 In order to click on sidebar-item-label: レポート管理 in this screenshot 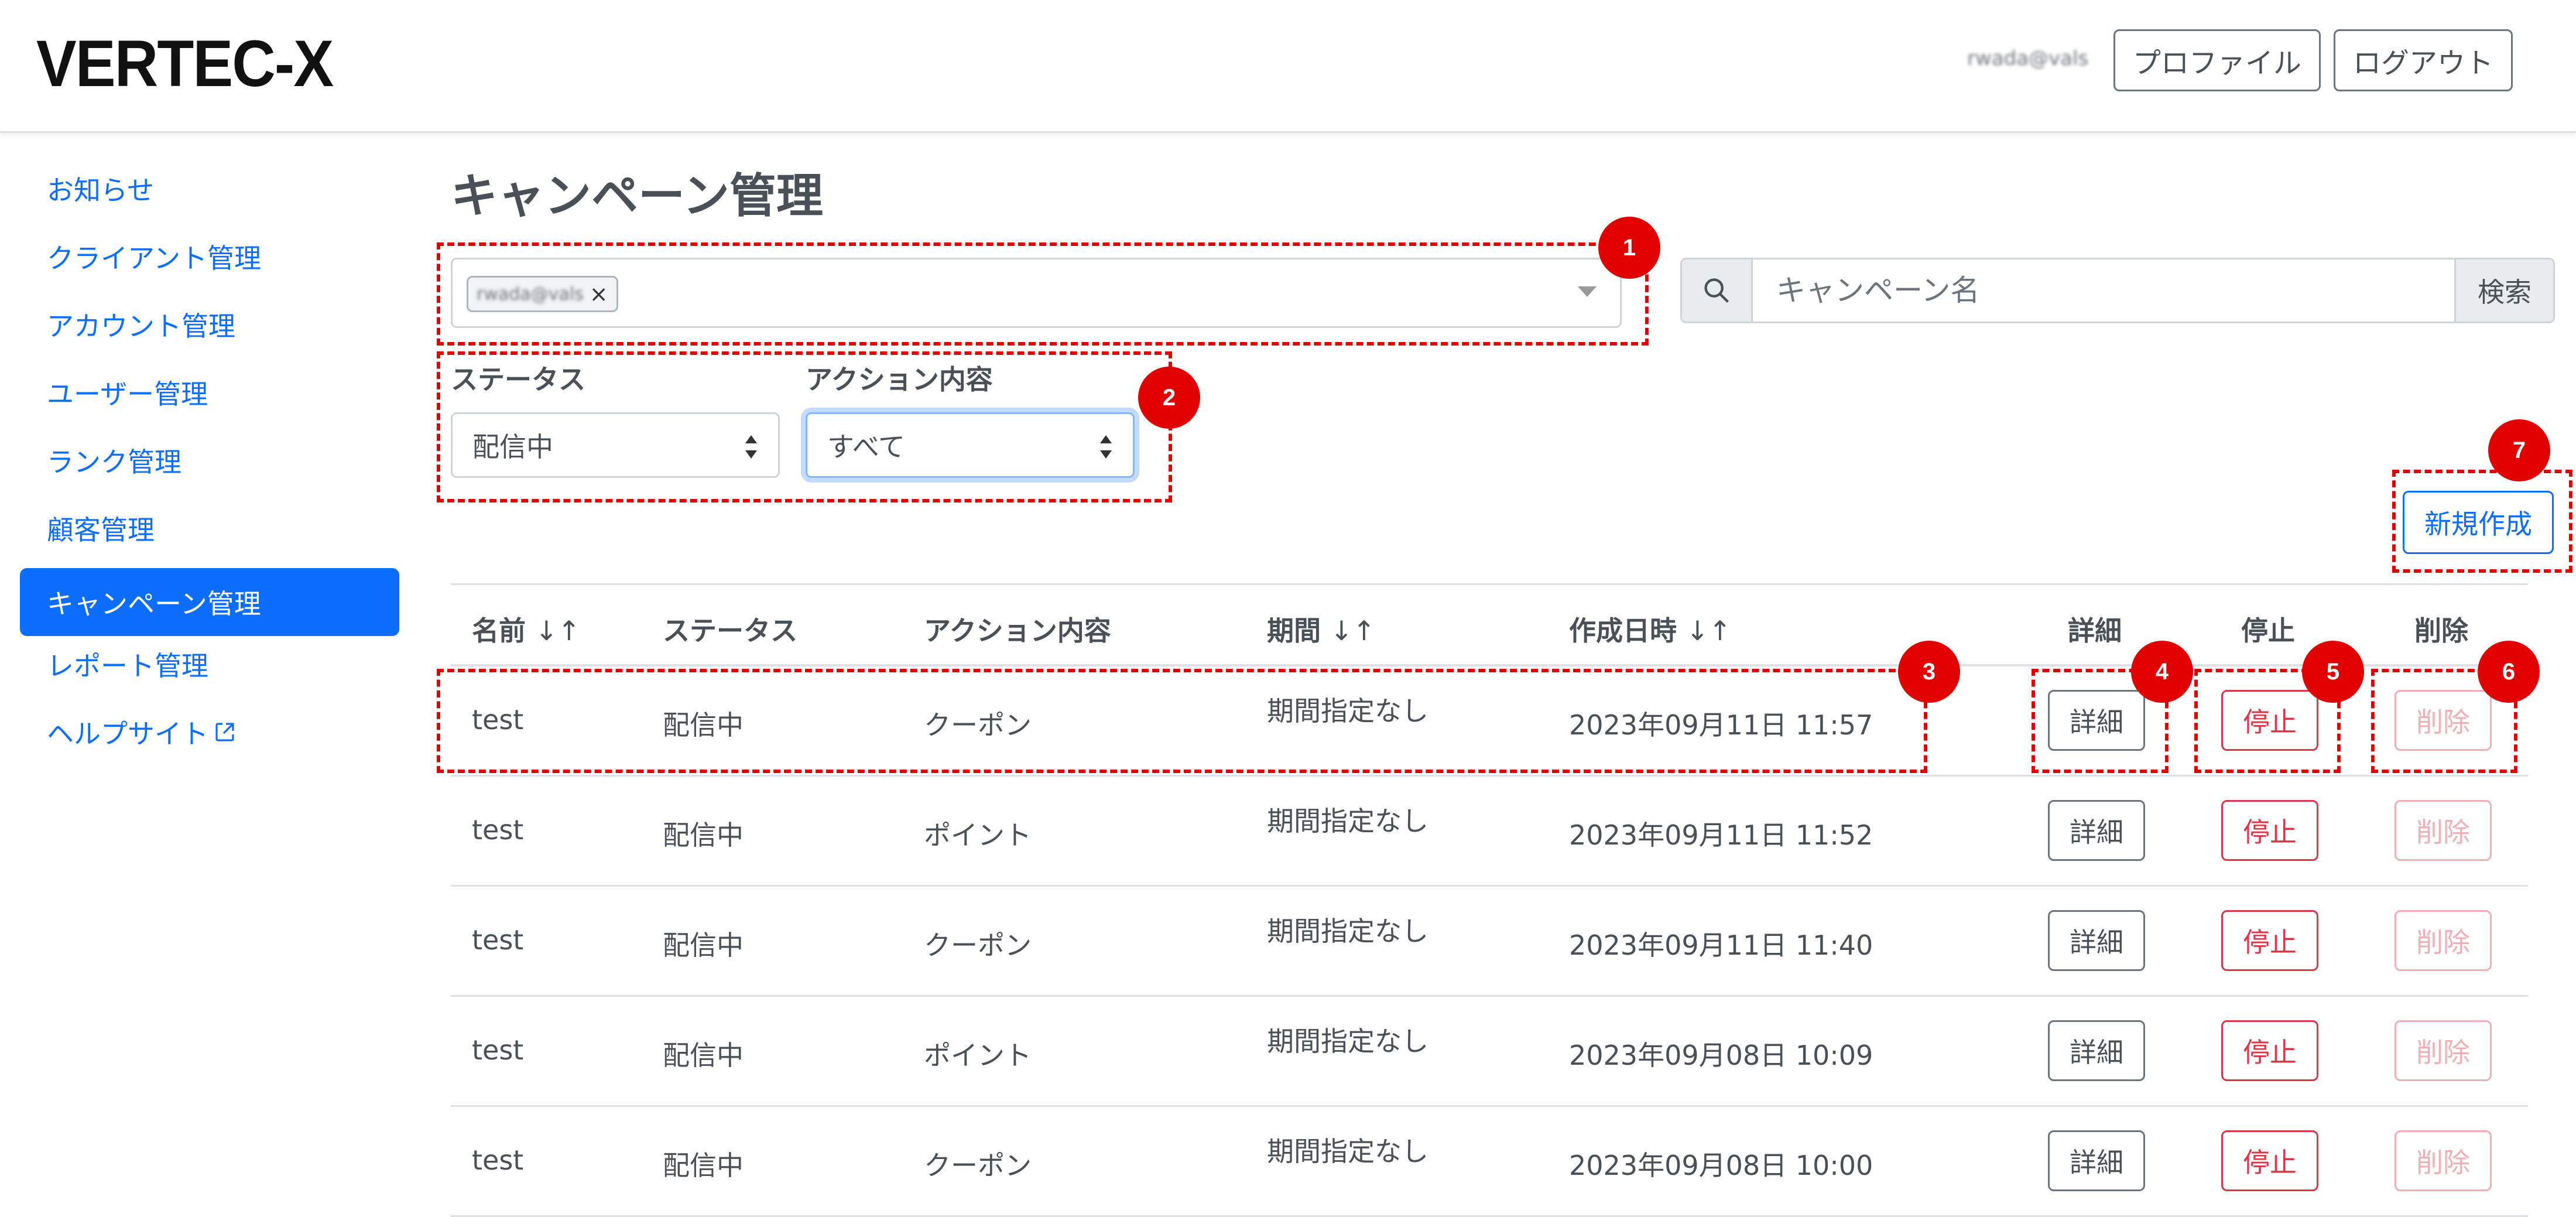, I will do `click(127, 666)`.